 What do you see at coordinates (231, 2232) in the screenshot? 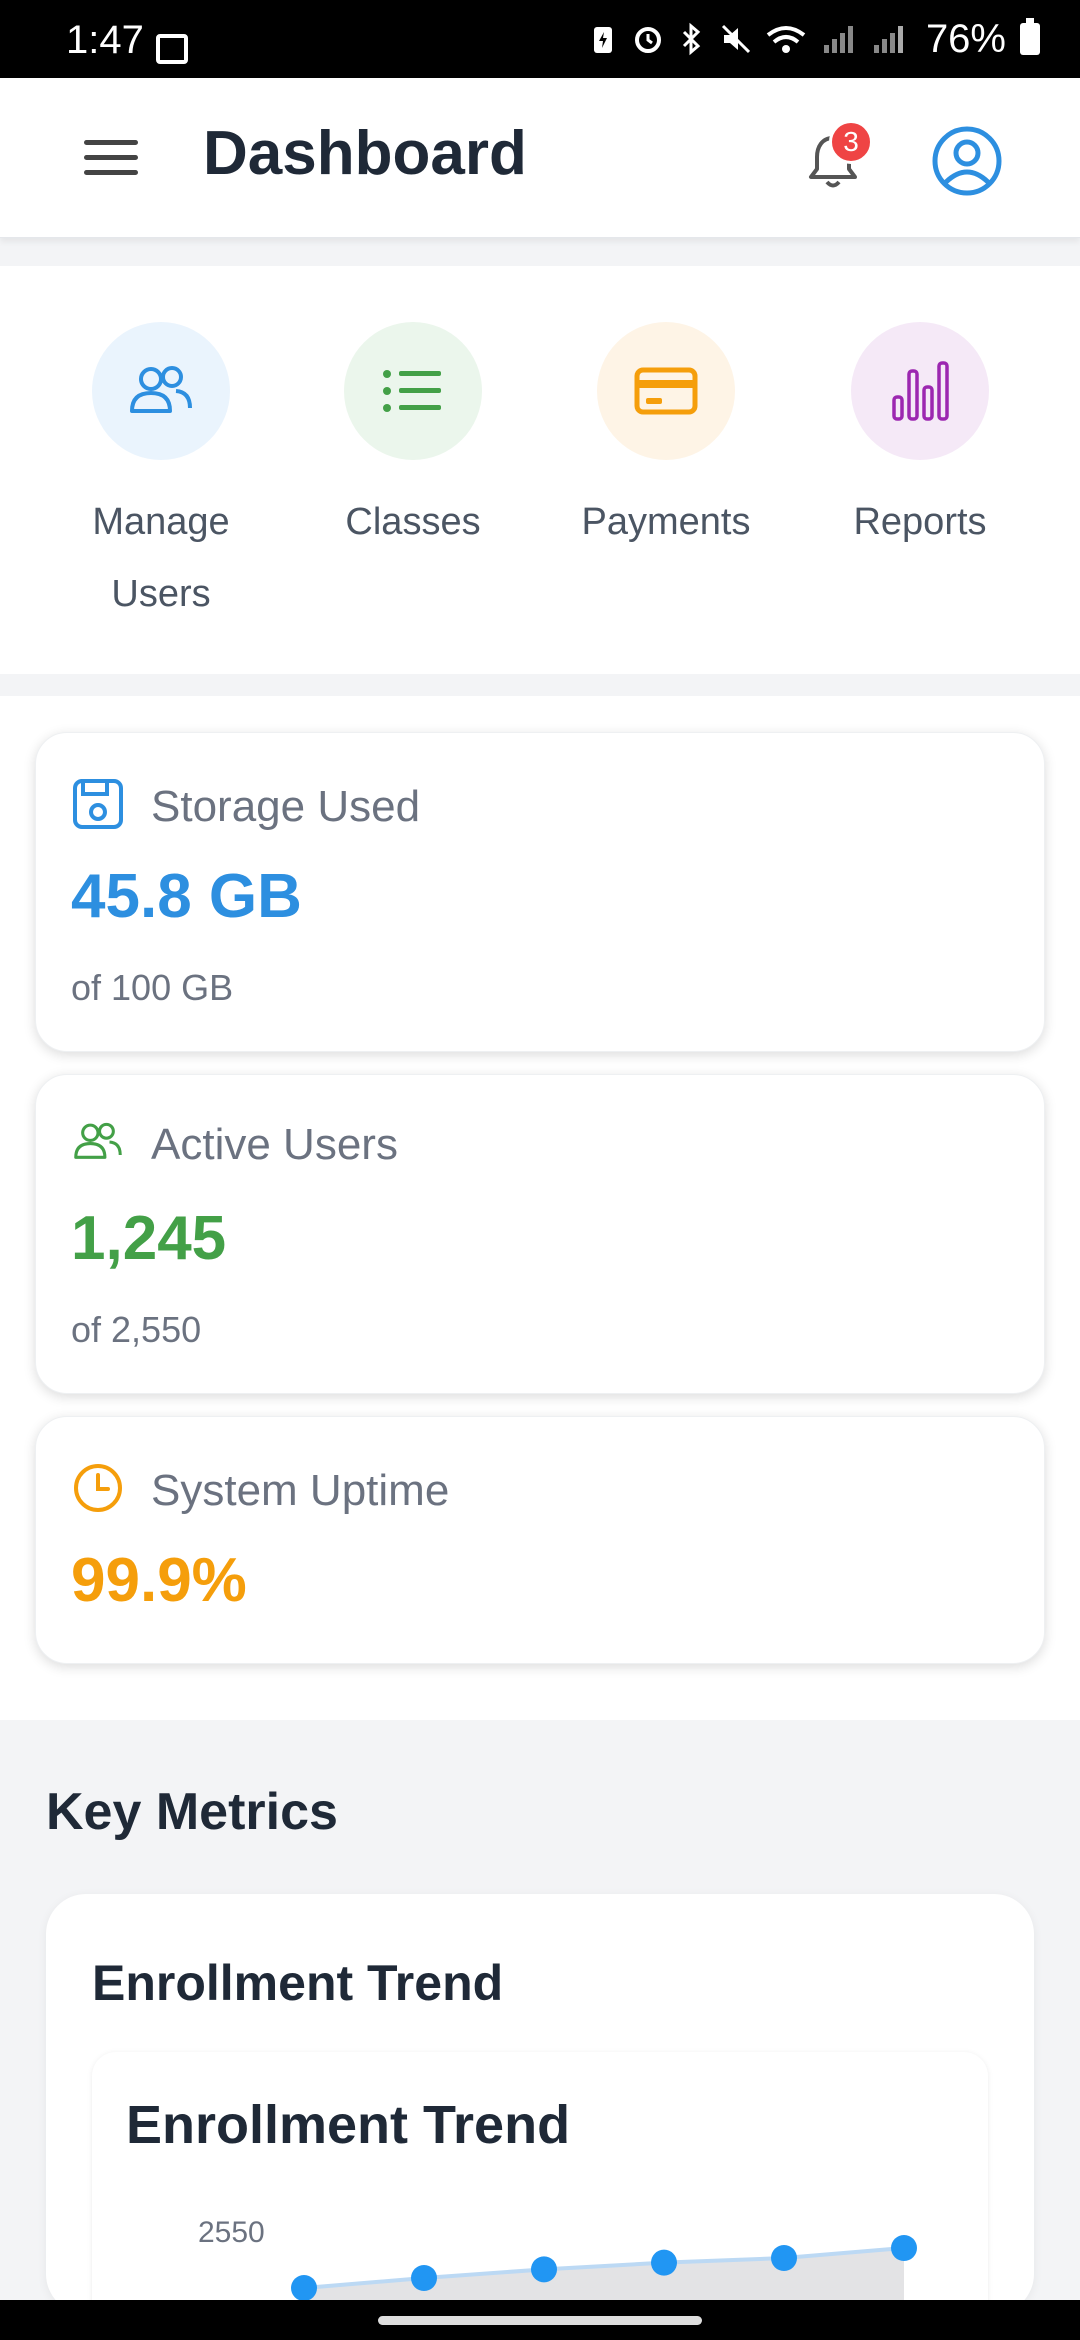
I see `y-tick-label: 2550` at bounding box center [231, 2232].